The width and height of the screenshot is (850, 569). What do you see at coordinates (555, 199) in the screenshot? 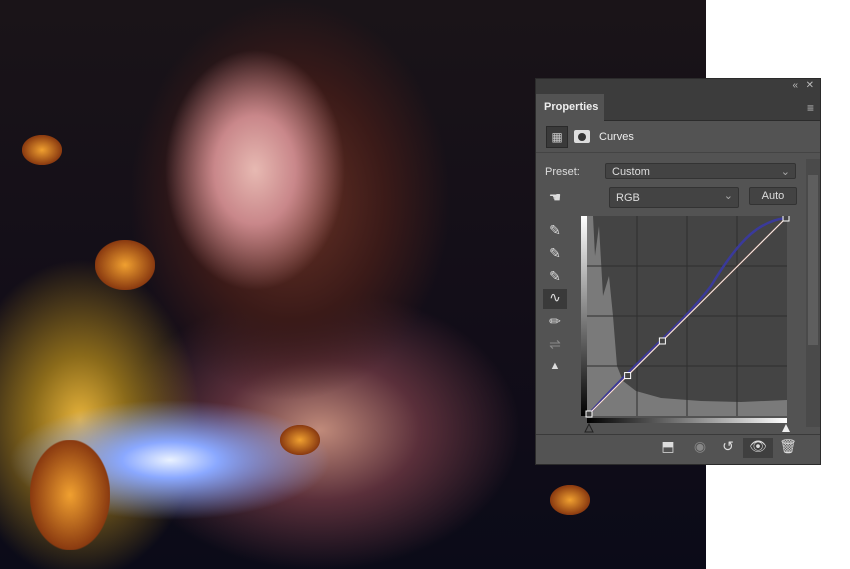
I see `targeted-adjustment-hand-icon: ☚` at bounding box center [555, 199].